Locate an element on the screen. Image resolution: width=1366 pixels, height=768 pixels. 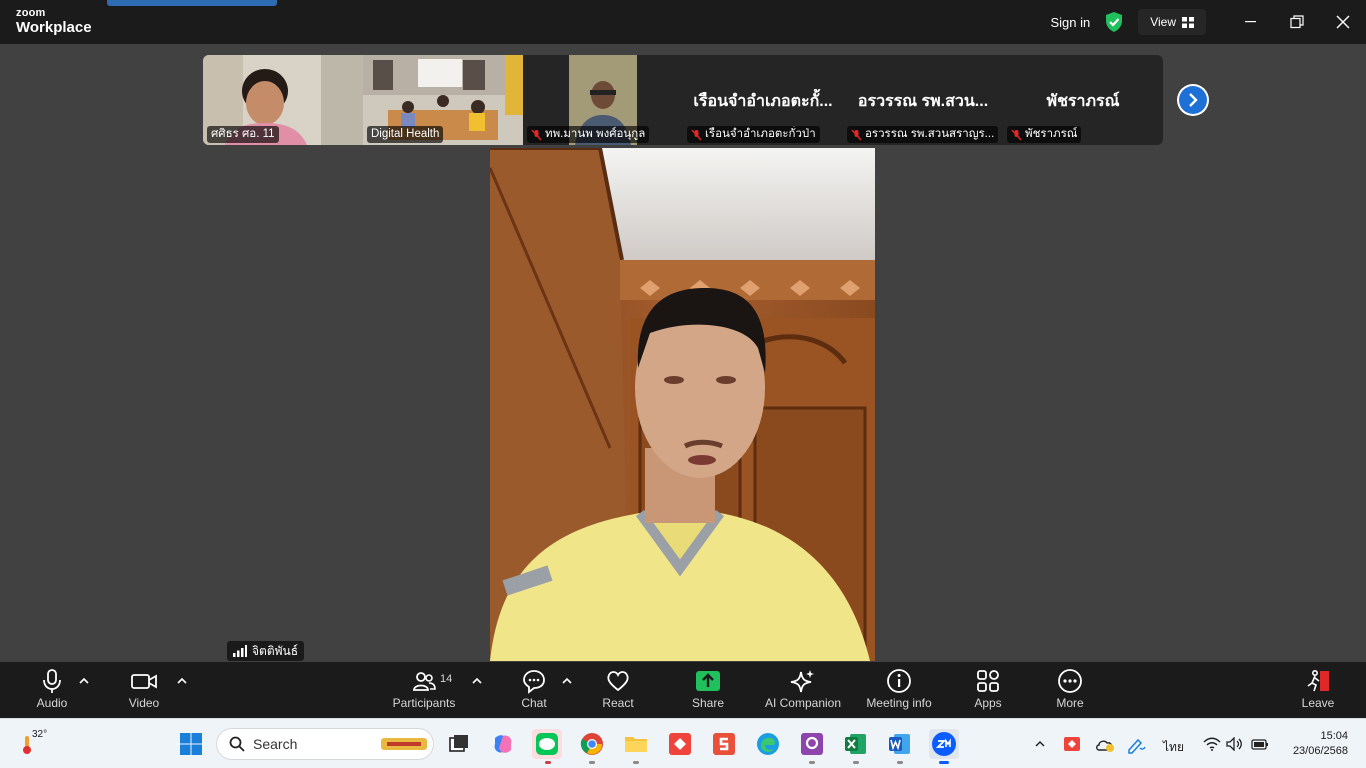
chrome-icon is located at coordinates (591, 744).